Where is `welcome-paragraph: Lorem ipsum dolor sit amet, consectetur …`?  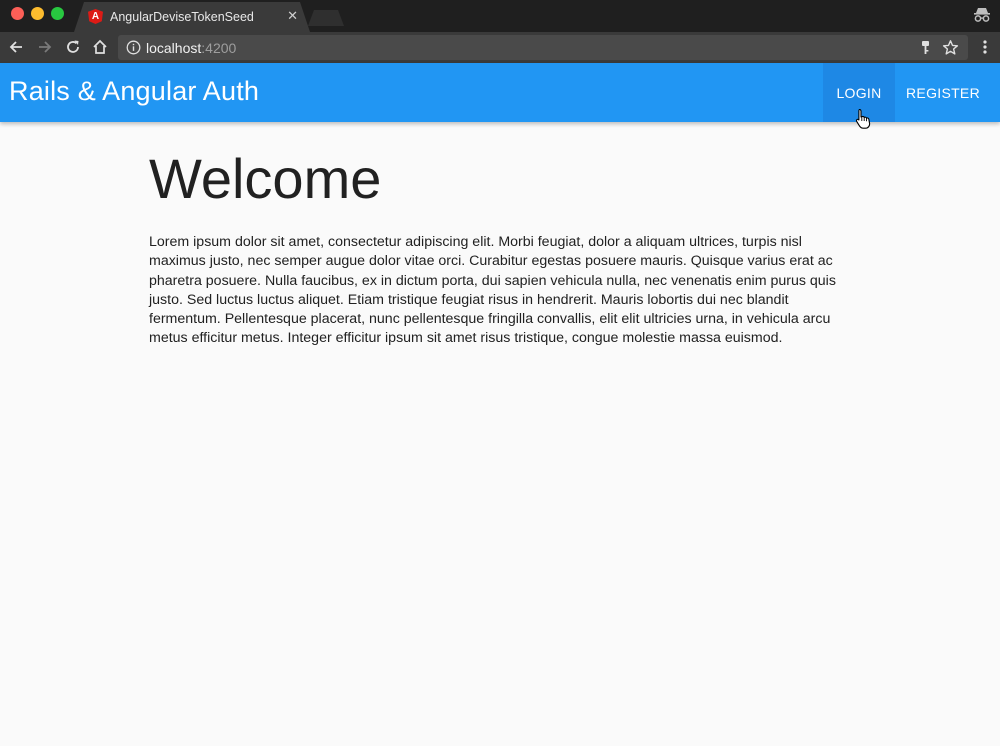 welcome-paragraph: Lorem ipsum dolor sit amet, consectetur … is located at coordinates (492, 290).